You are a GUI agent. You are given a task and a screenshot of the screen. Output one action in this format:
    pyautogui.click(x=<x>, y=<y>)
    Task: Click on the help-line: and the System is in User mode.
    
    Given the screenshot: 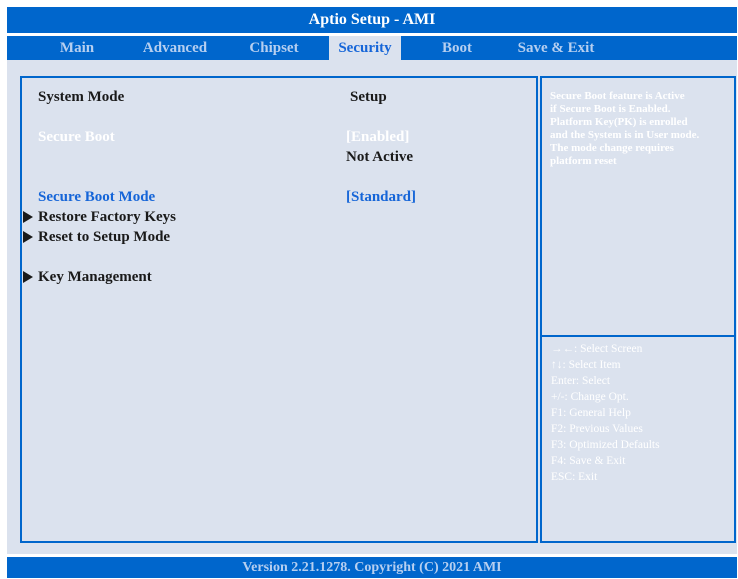 What is the action you would take?
    pyautogui.click(x=625, y=135)
    